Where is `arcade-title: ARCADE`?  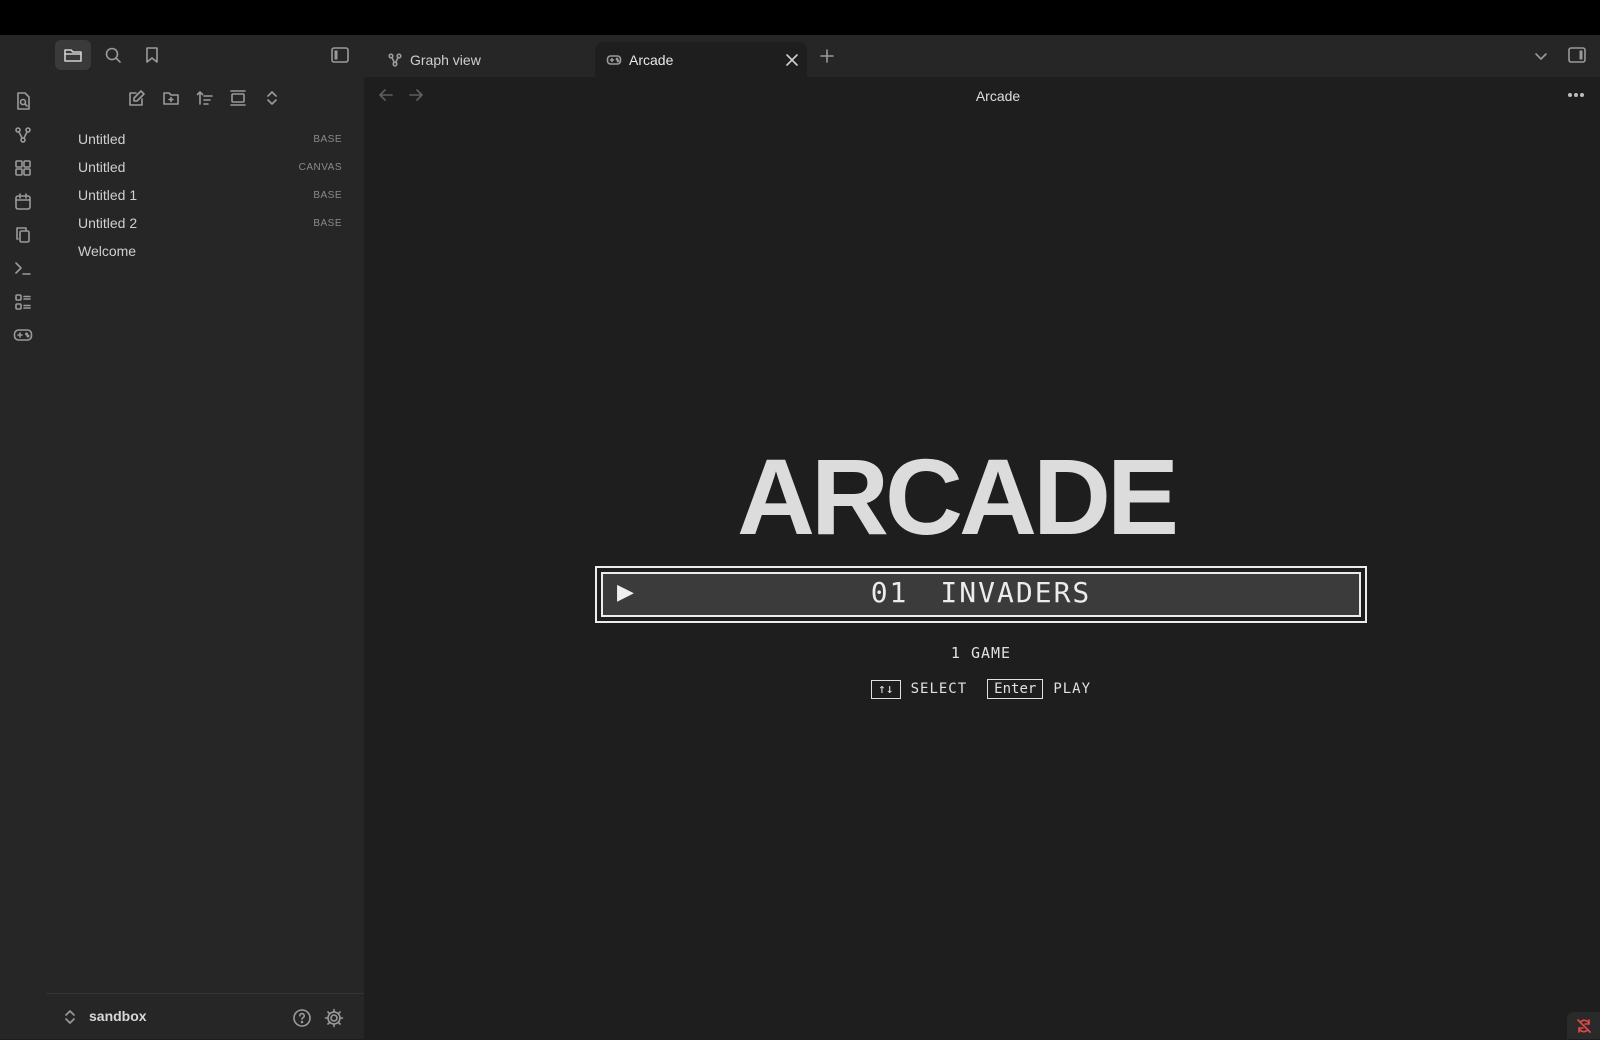 arcade-title: ARCADE is located at coordinates (957, 496).